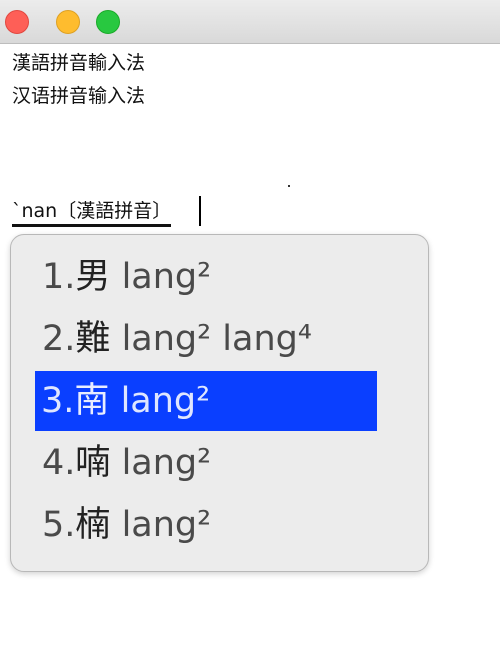  What do you see at coordinates (93, 463) in the screenshot?
I see `candidate-hanzi: 喃` at bounding box center [93, 463].